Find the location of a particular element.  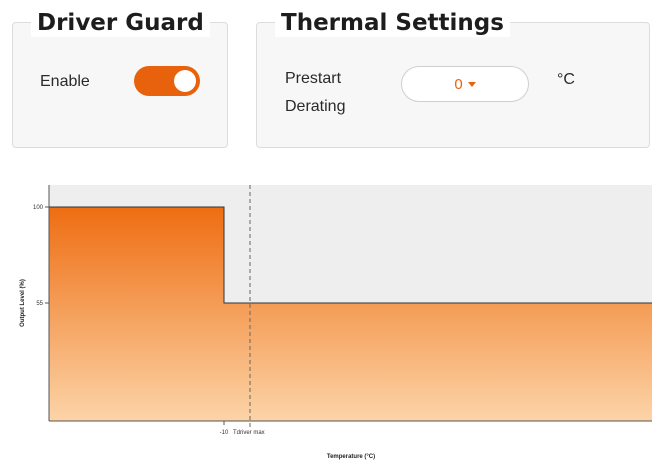

unit-label: °C is located at coordinates (566, 79).